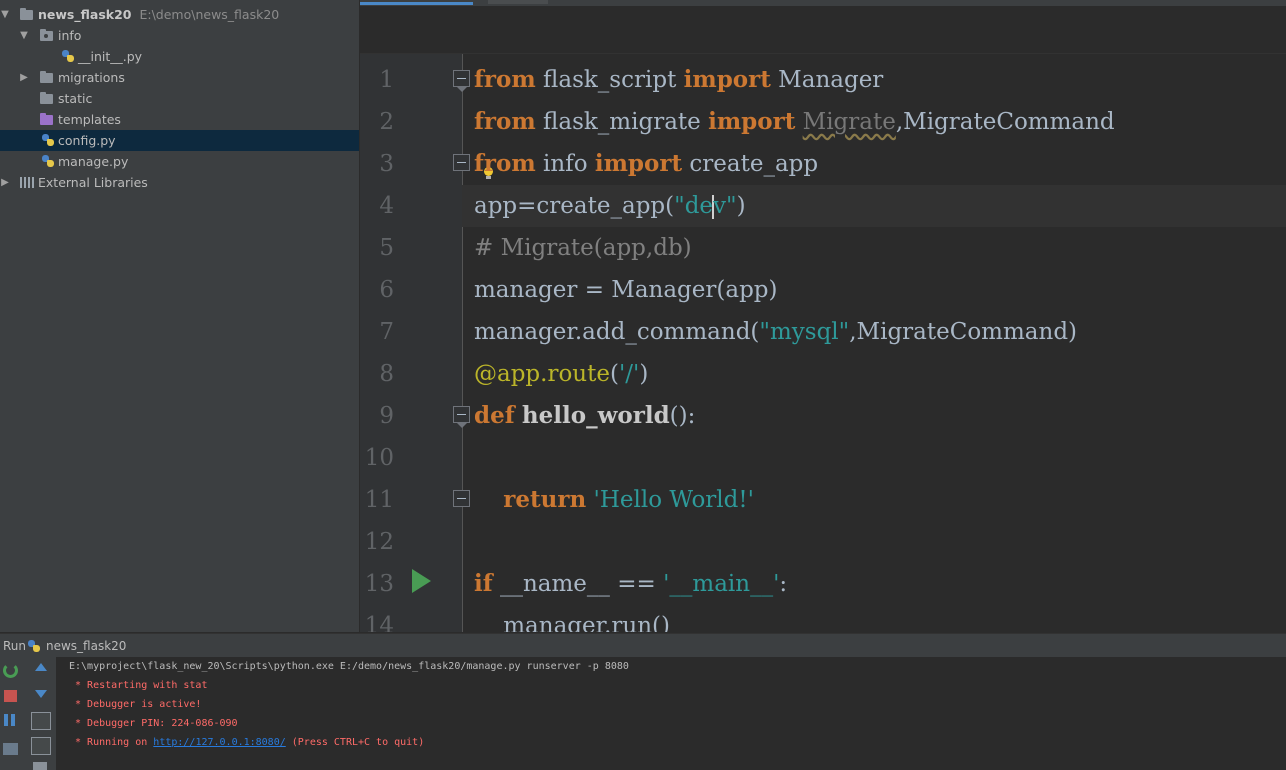 Image resolution: width=1286 pixels, height=770 pixels. Describe the element at coordinates (91, 77) in the screenshot. I see `tree-item-label: migrations` at that location.